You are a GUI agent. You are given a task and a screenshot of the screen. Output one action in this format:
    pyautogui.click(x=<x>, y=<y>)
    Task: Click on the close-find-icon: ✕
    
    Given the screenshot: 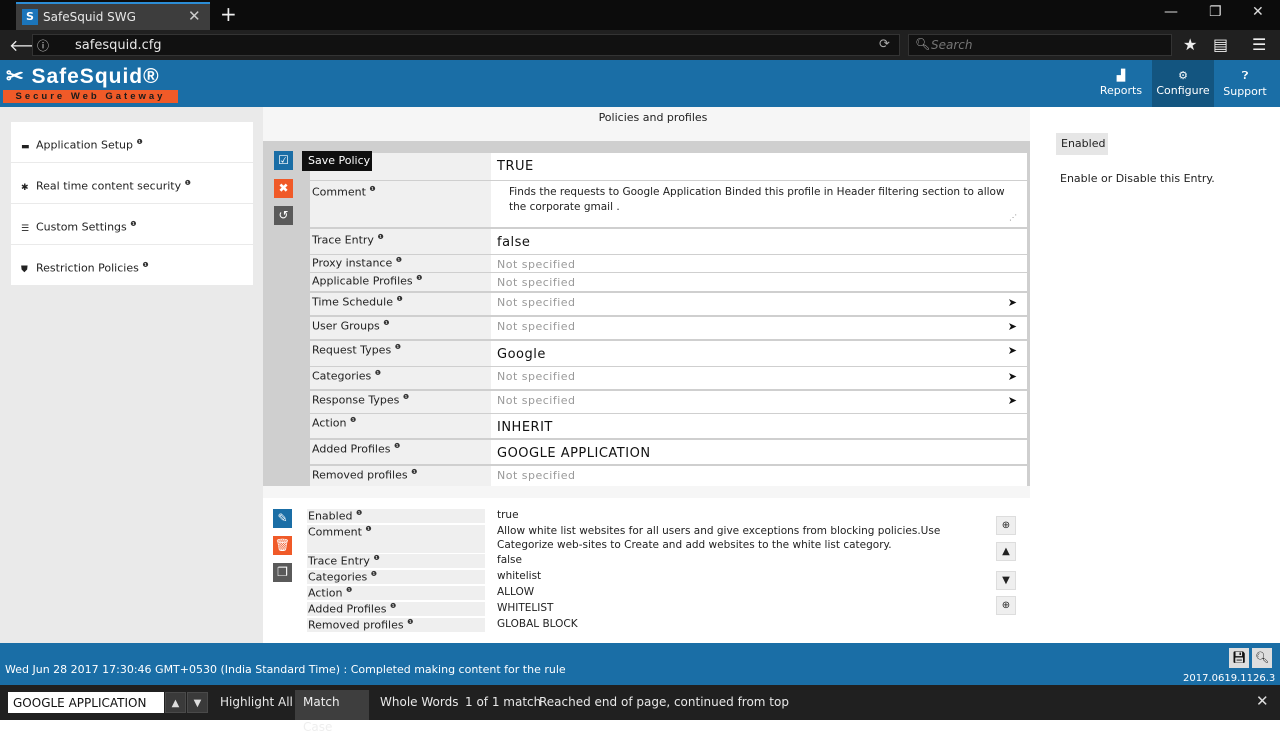 What is the action you would take?
    pyautogui.click(x=1262, y=701)
    